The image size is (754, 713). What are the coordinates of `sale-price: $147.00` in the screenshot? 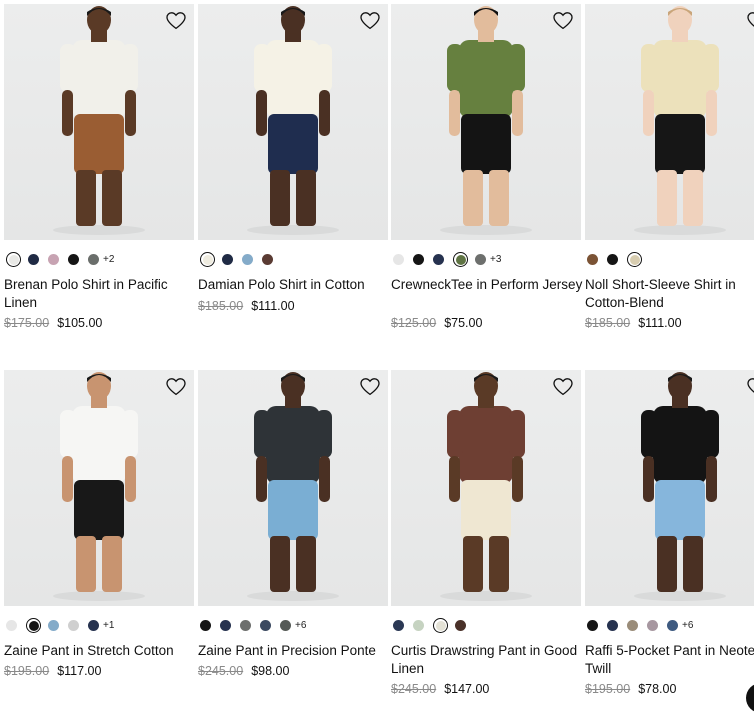 It's located at (467, 689).